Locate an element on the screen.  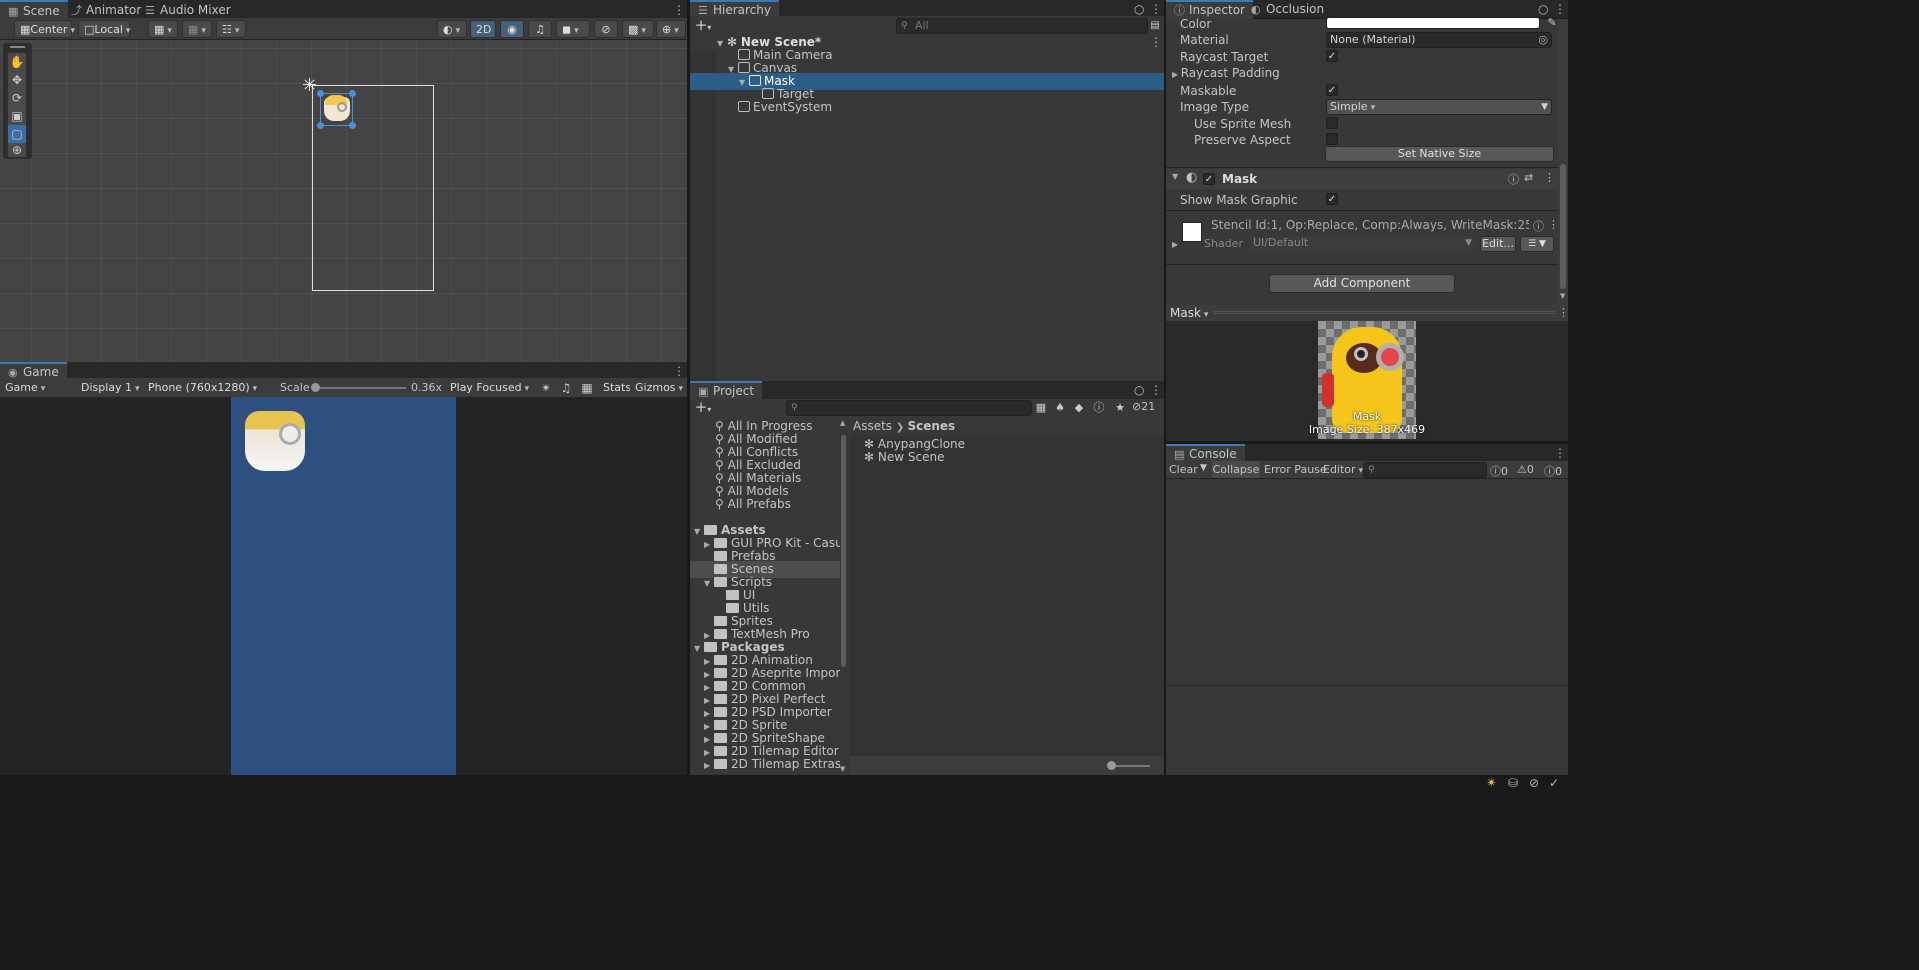
game-canvas is located at coordinates (343, 586).